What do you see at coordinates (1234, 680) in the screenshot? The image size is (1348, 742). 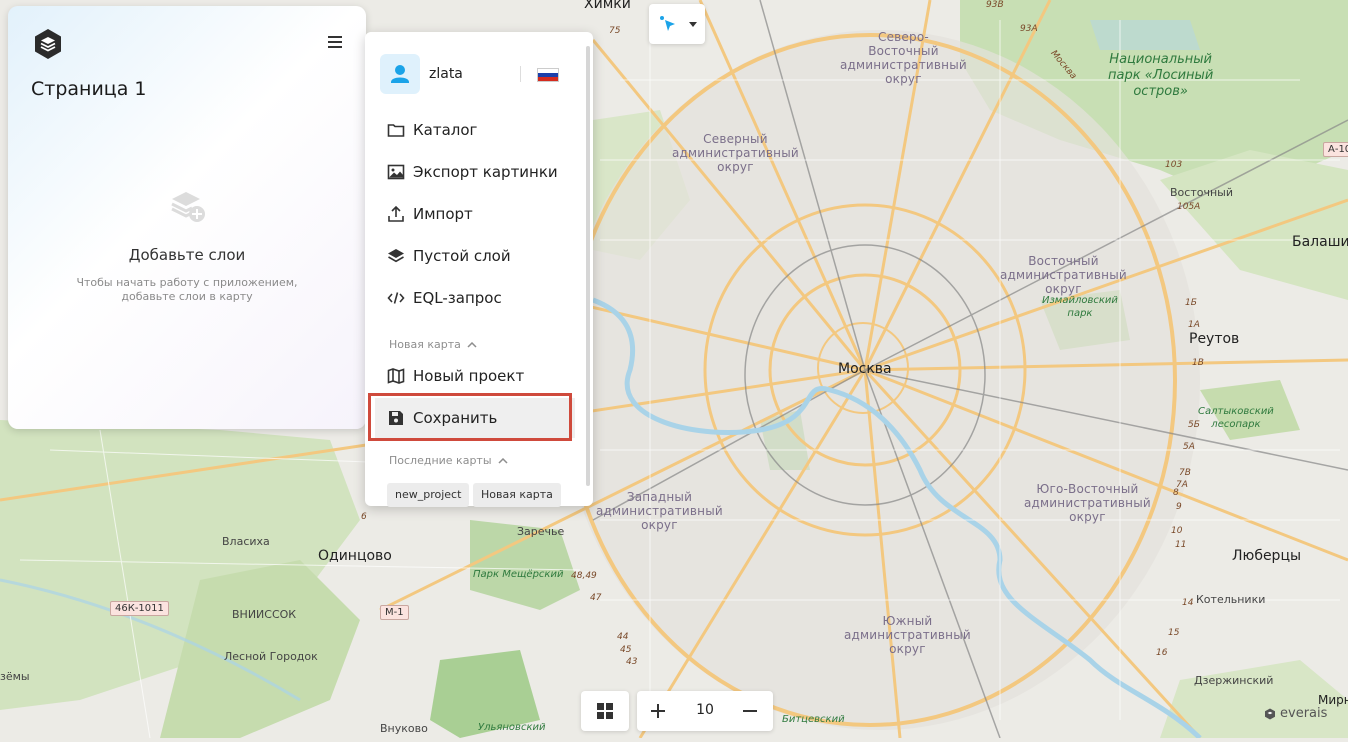 I see `map-label-dzerzhinsky: Дзержинский` at bounding box center [1234, 680].